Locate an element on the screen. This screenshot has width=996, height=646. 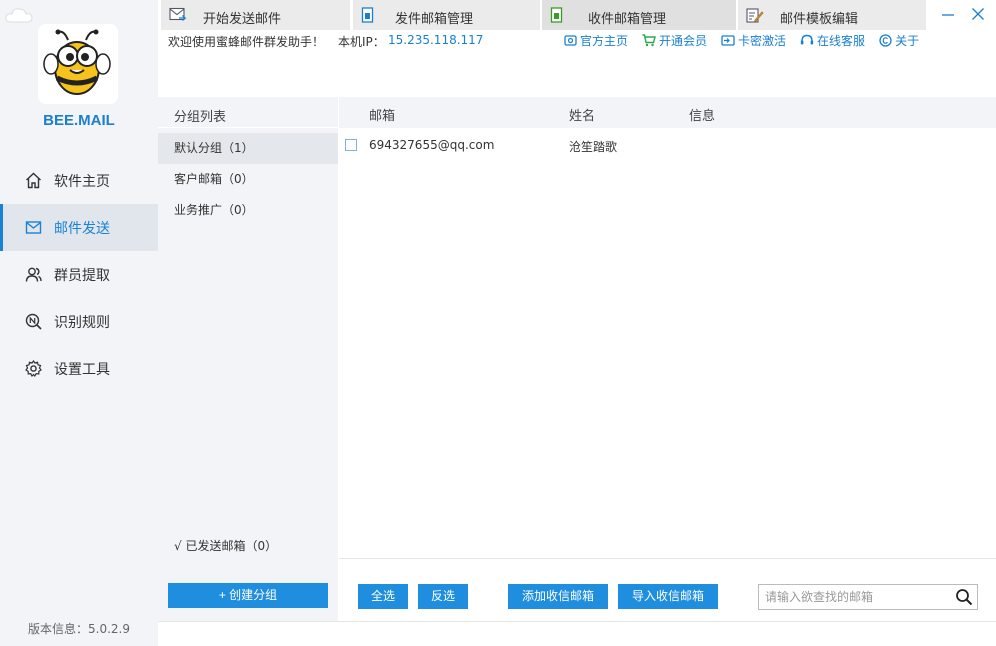
sidebar-item-label: 群员提取 is located at coordinates (82, 275).